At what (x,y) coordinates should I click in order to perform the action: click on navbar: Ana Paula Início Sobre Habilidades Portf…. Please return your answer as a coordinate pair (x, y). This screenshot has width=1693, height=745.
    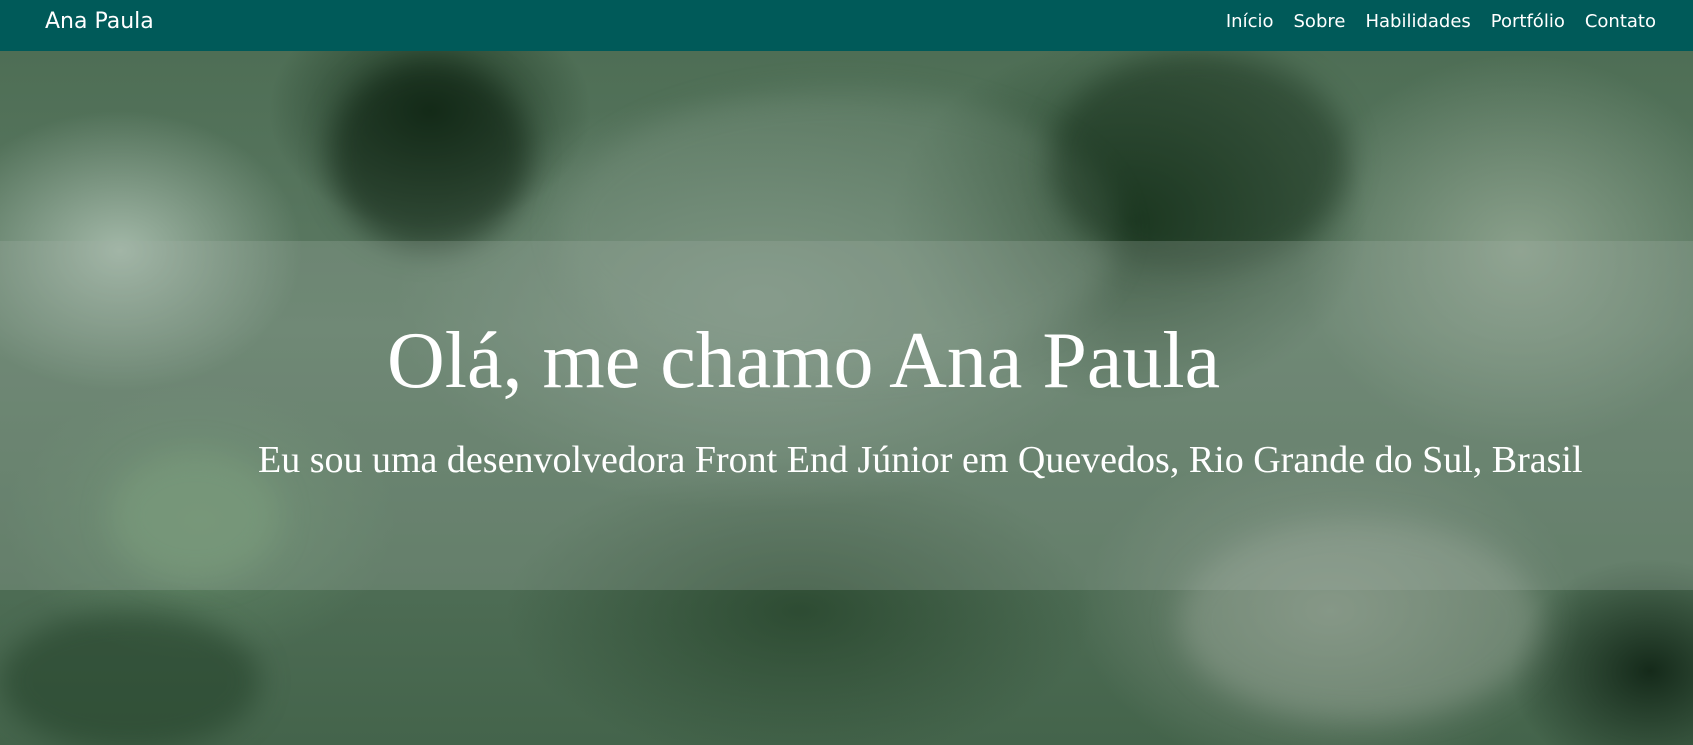
    Looking at the image, I should click on (846, 25).